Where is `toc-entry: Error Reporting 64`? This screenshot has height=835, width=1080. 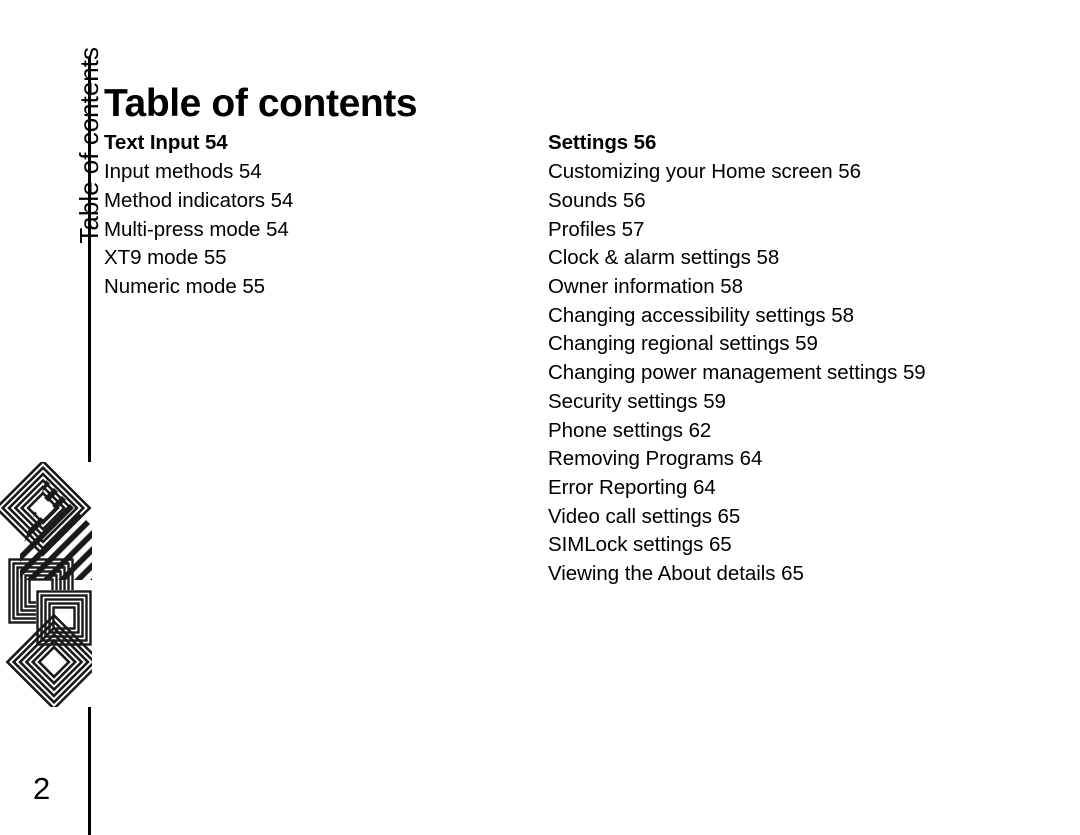
toc-entry: Error Reporting 64 is located at coordinates (758, 488).